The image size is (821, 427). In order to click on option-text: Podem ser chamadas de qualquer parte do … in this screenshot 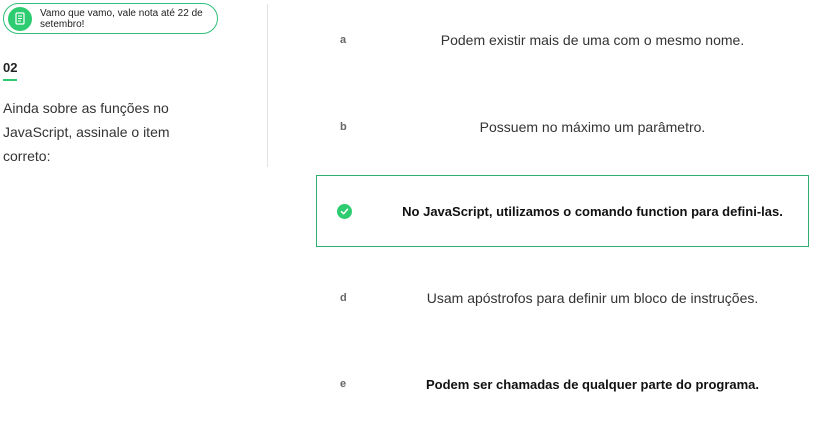, I will do `click(592, 384)`.